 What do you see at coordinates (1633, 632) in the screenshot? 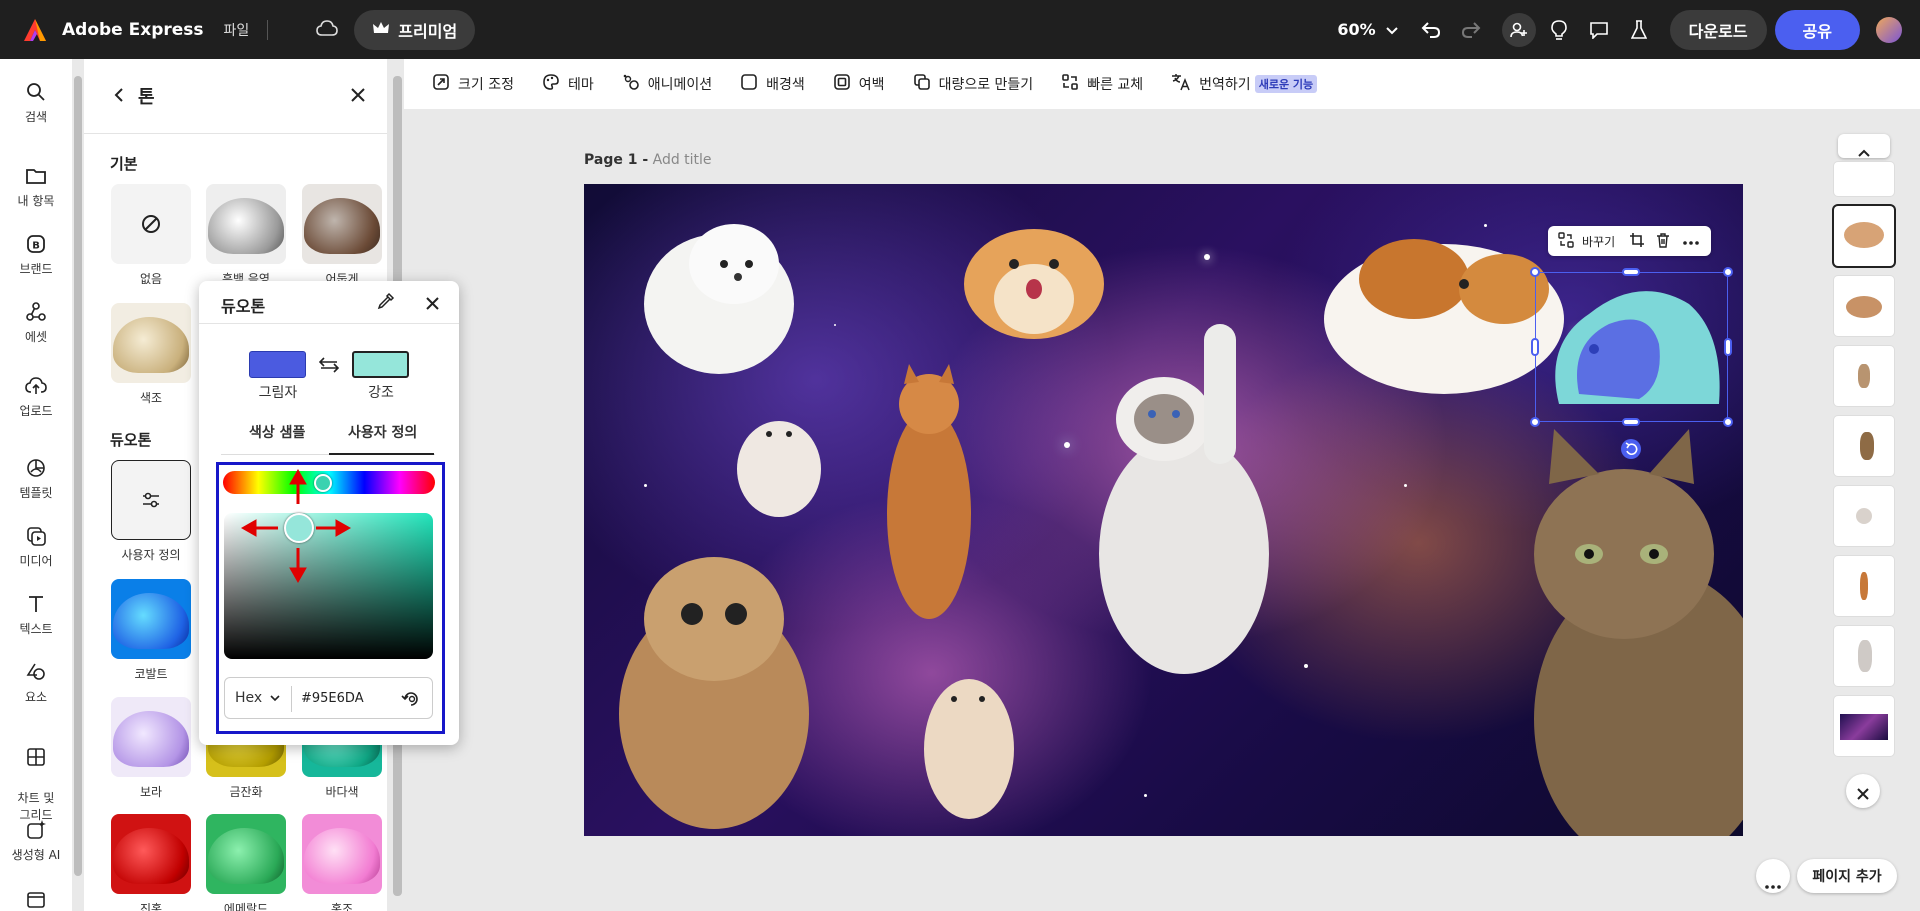
I see `tabby-cat-image` at bounding box center [1633, 632].